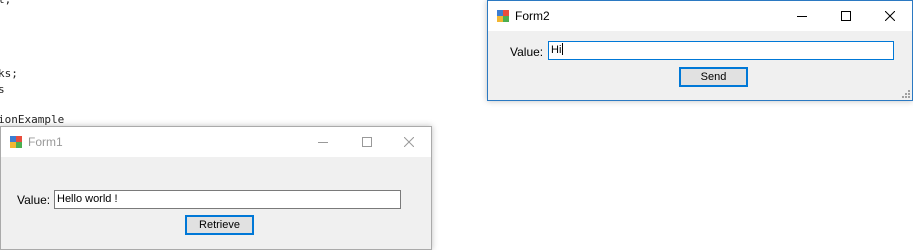  What do you see at coordinates (563, 49) in the screenshot?
I see `text-caret` at bounding box center [563, 49].